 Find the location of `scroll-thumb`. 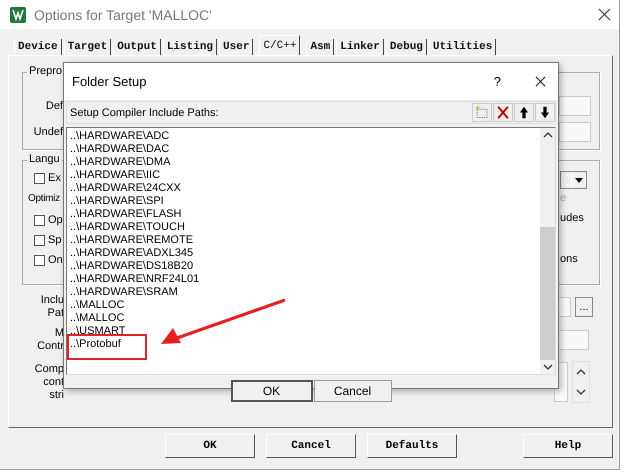

scroll-thumb is located at coordinates (547, 293).